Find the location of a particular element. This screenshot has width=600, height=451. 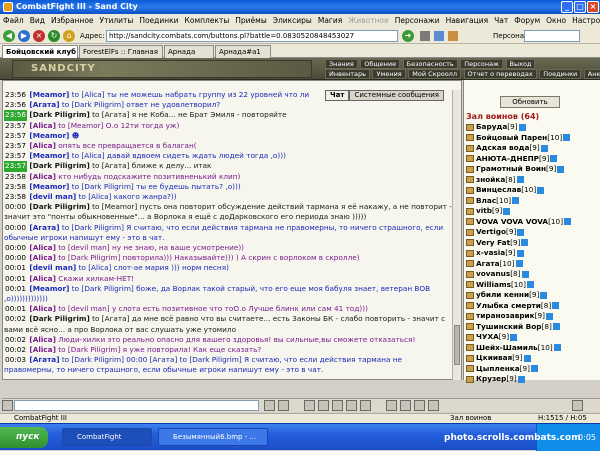

player-row: АНЮТА-ДНЕПР[9] is located at coordinates (532, 159).